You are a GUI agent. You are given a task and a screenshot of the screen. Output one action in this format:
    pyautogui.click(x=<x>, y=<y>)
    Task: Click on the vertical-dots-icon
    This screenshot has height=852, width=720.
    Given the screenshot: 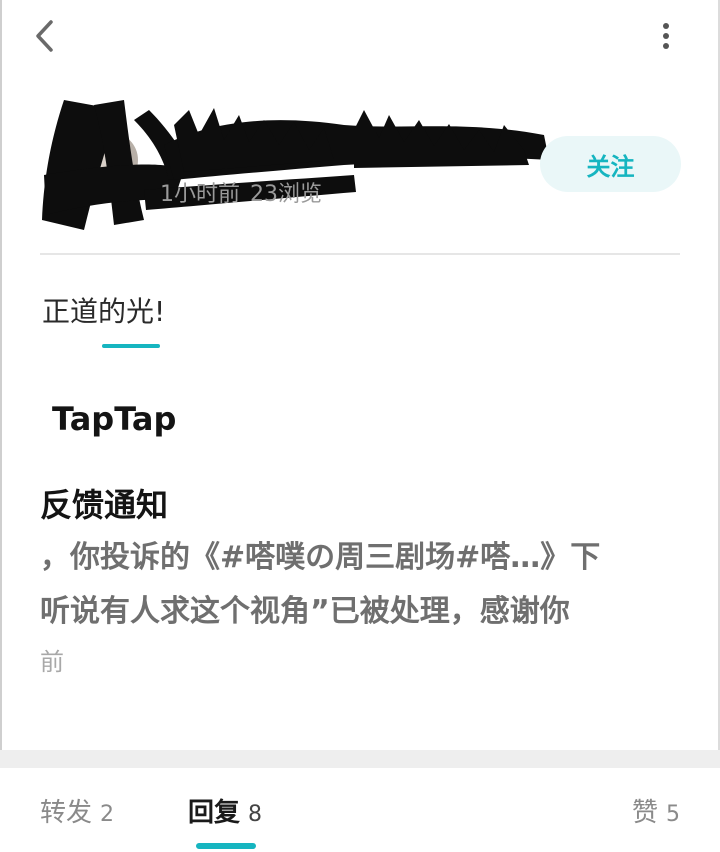 What is the action you would take?
    pyautogui.click(x=666, y=36)
    